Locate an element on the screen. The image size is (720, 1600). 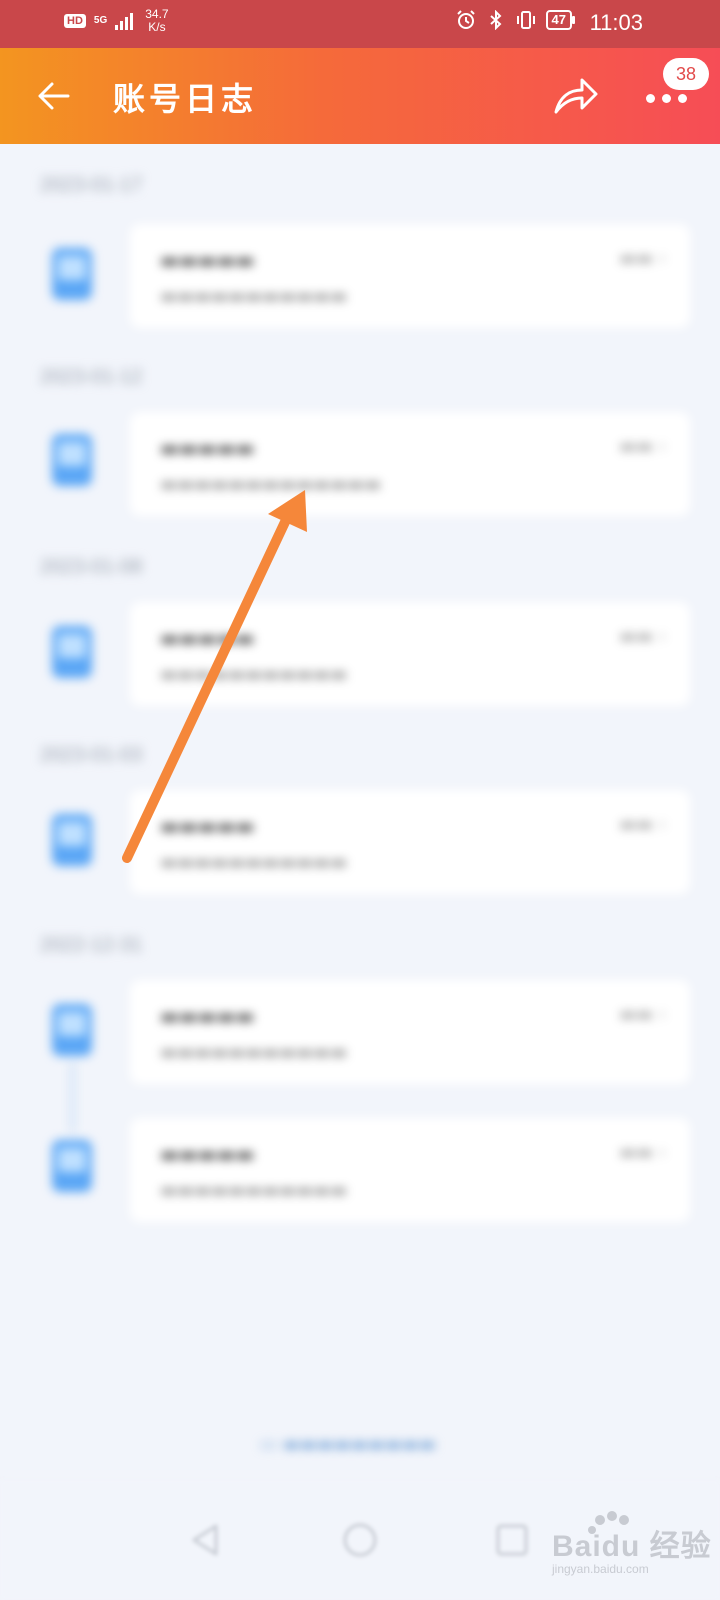
more-menu-button is located at coordinates (671, 98).